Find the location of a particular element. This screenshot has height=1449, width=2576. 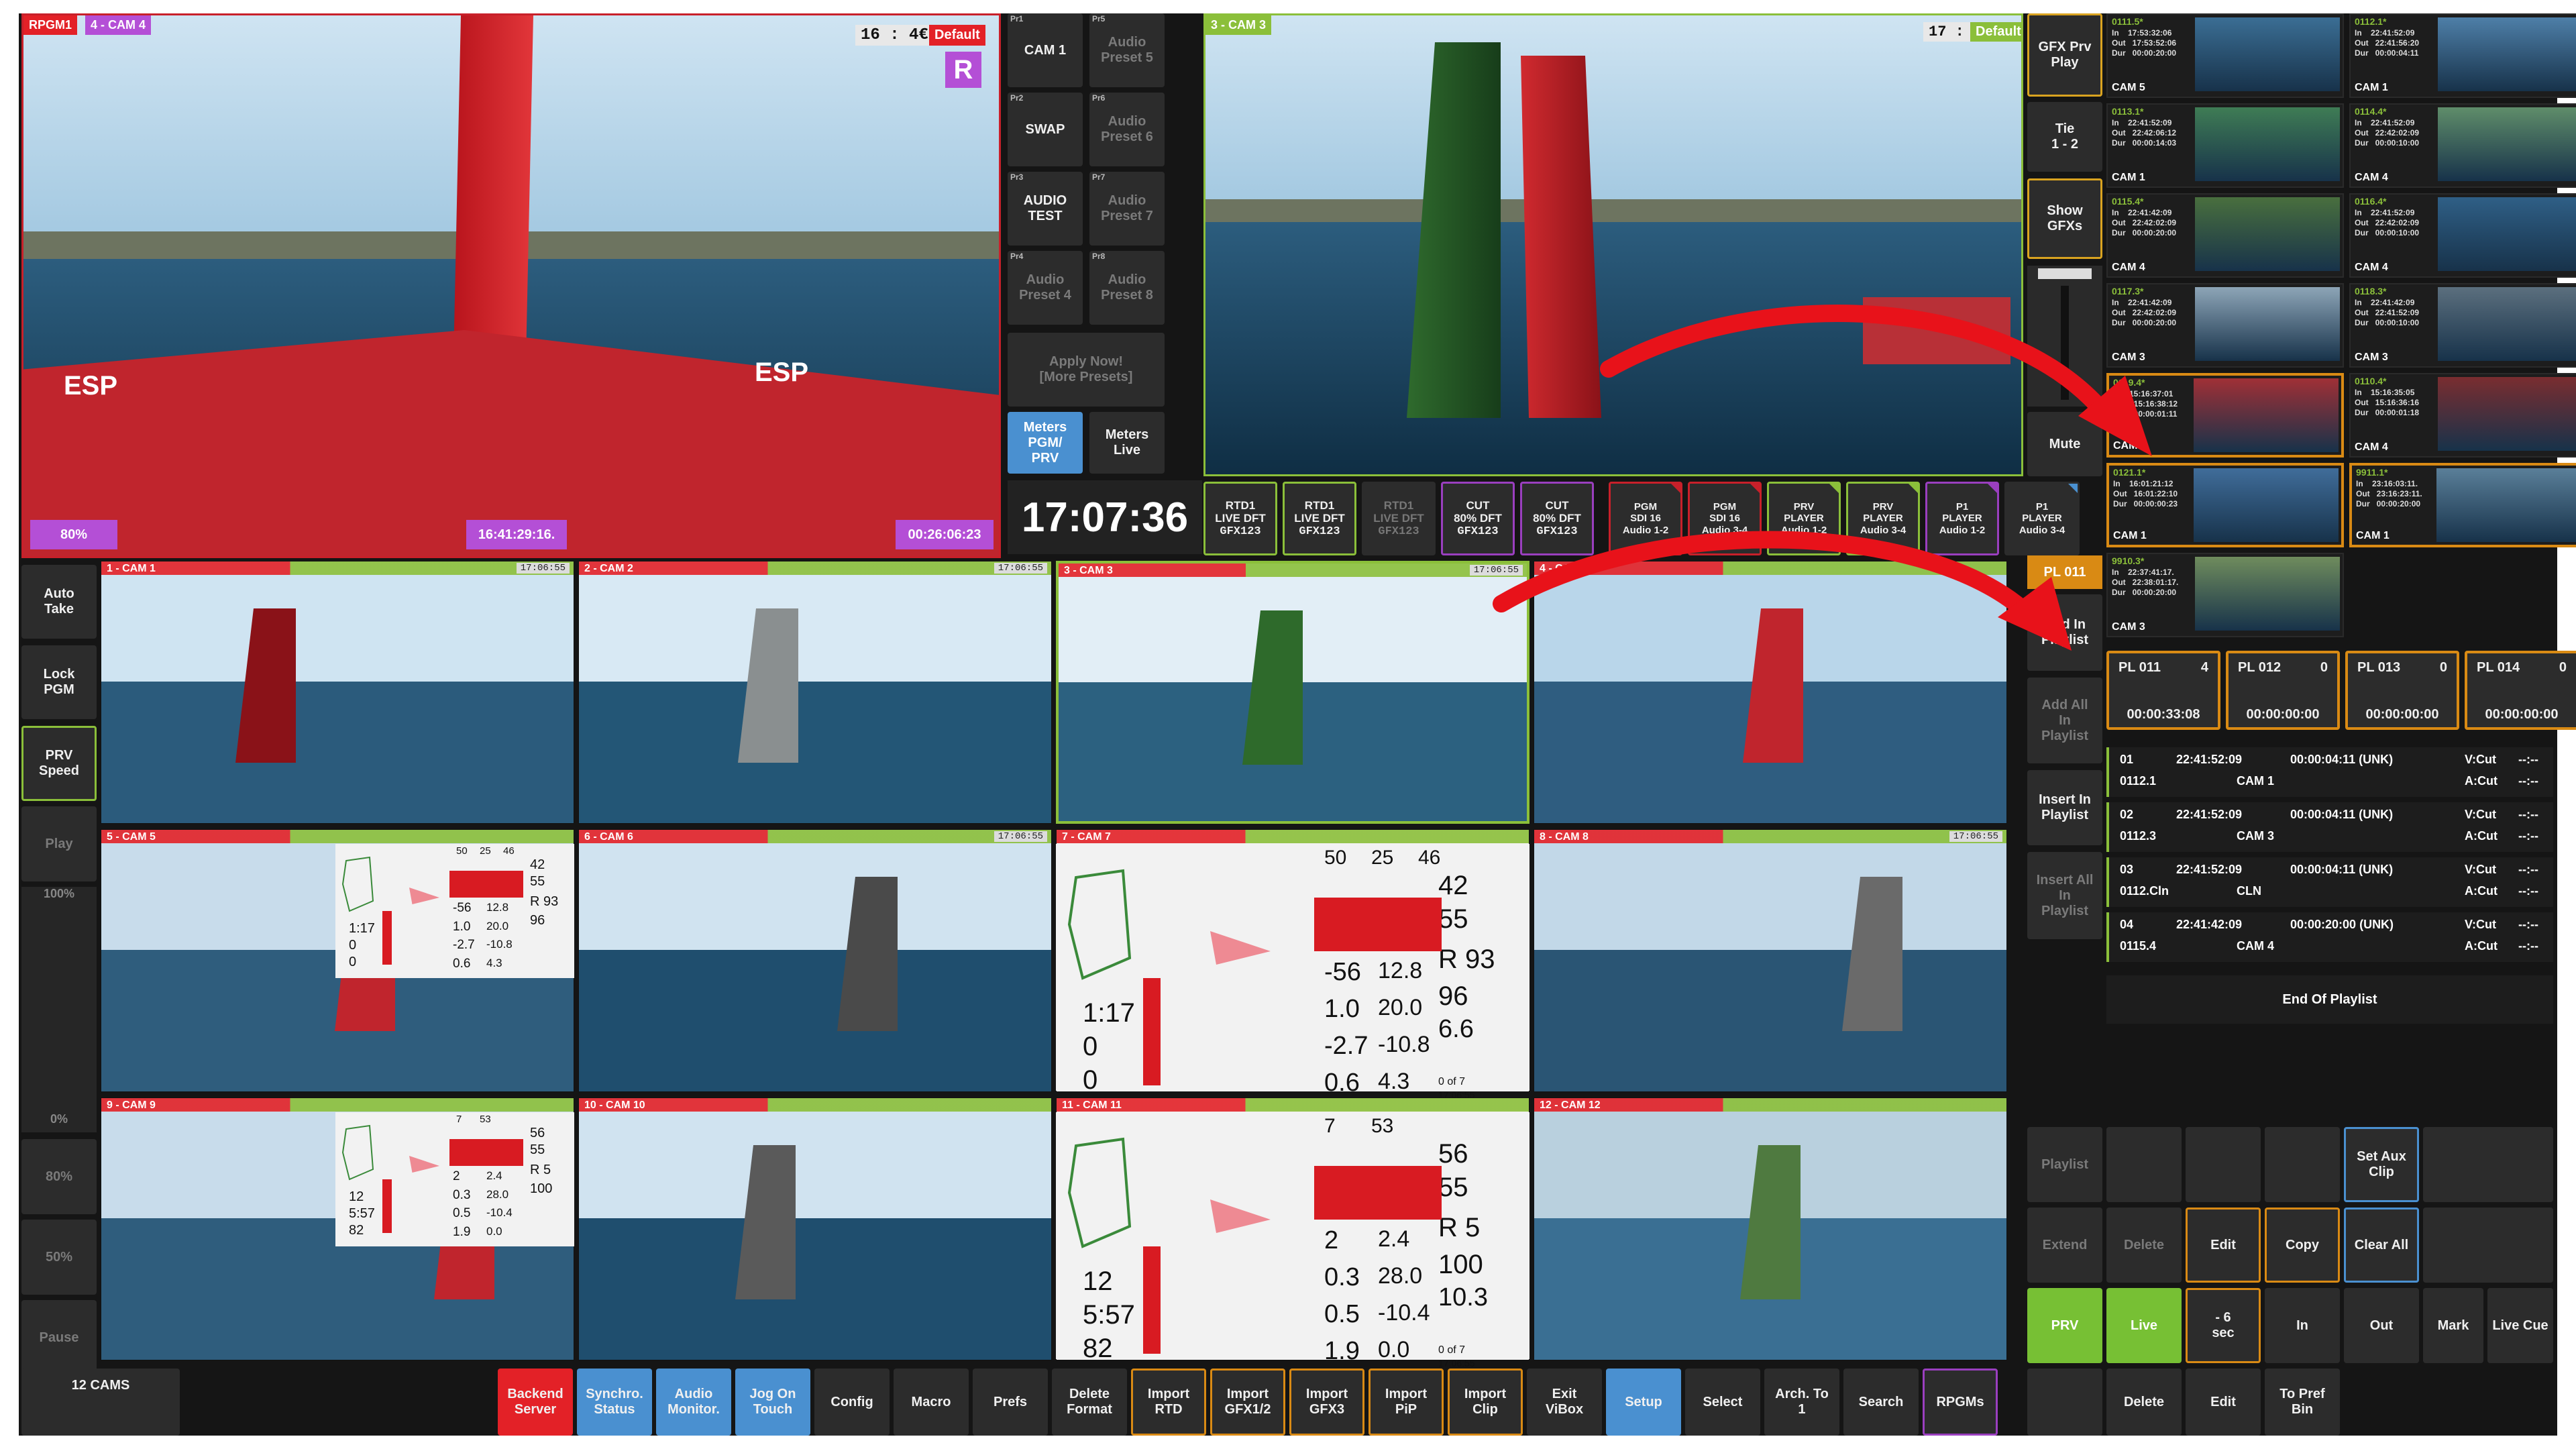

tie-button: Tie 1 - 2 is located at coordinates (2064, 137).